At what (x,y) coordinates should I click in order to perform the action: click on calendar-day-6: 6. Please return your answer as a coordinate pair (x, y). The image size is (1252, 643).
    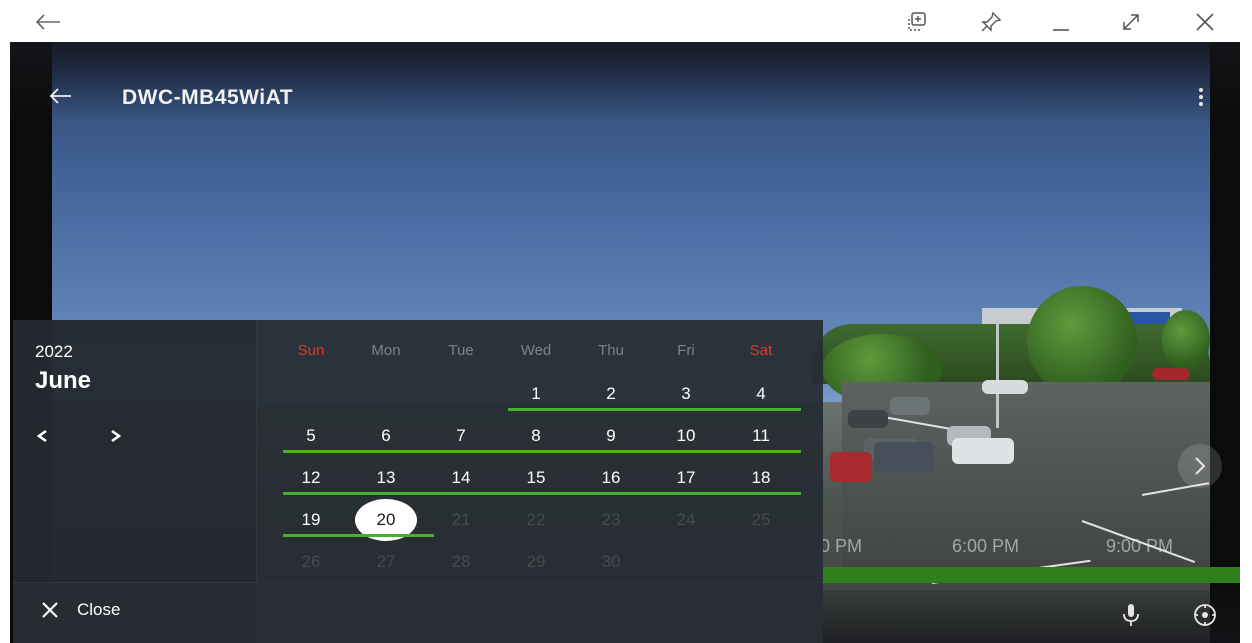
    Looking at the image, I should click on (386, 436).